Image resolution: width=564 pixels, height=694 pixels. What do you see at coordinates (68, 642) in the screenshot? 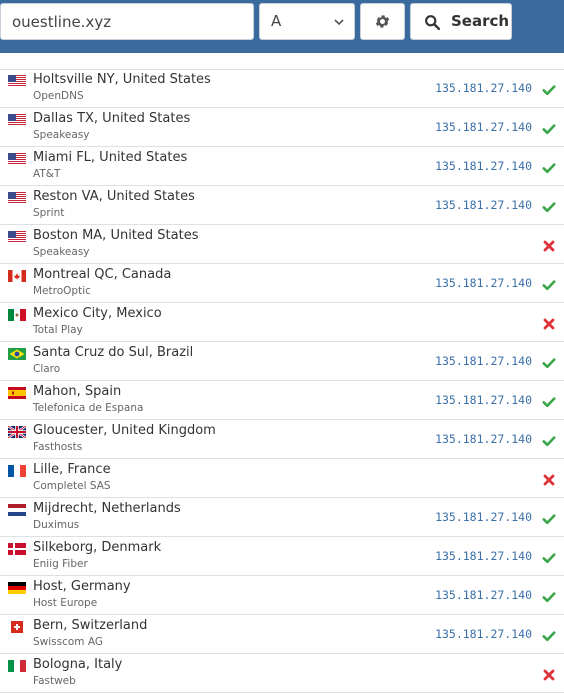
I see `result-isp: Swisscom AG` at bounding box center [68, 642].